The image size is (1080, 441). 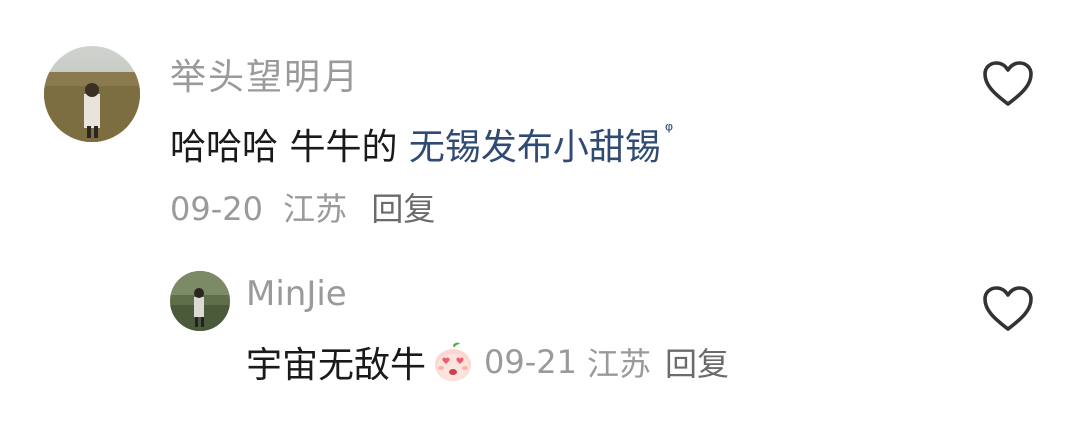 I want to click on heart-eyes-peach-emoji-icon, so click(x=453, y=362).